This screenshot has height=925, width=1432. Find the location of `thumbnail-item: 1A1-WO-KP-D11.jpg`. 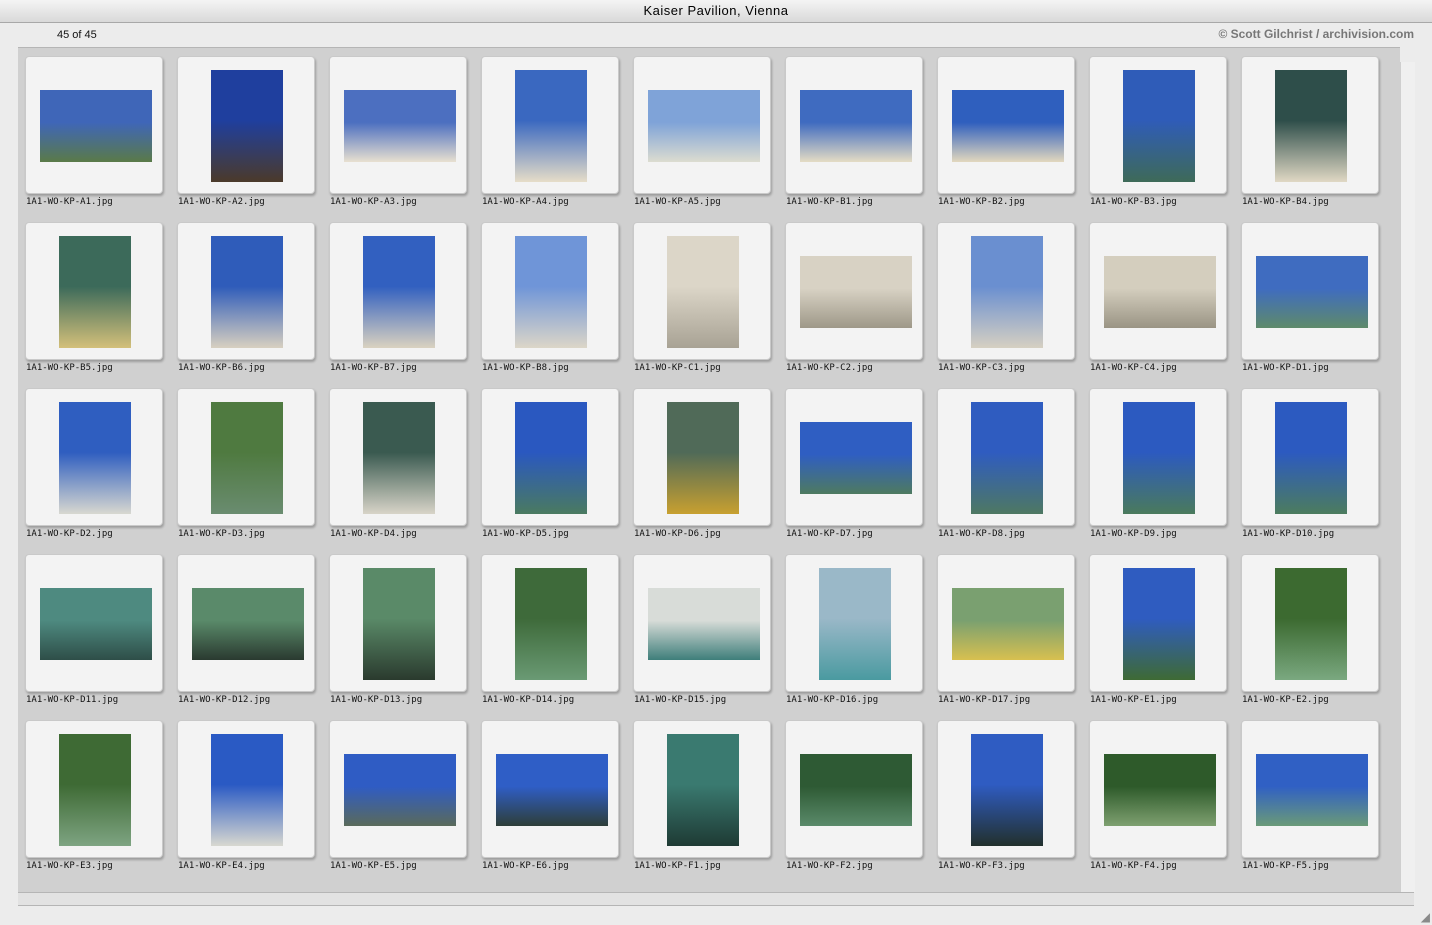

thumbnail-item: 1A1-WO-KP-D11.jpg is located at coordinates (94, 630).